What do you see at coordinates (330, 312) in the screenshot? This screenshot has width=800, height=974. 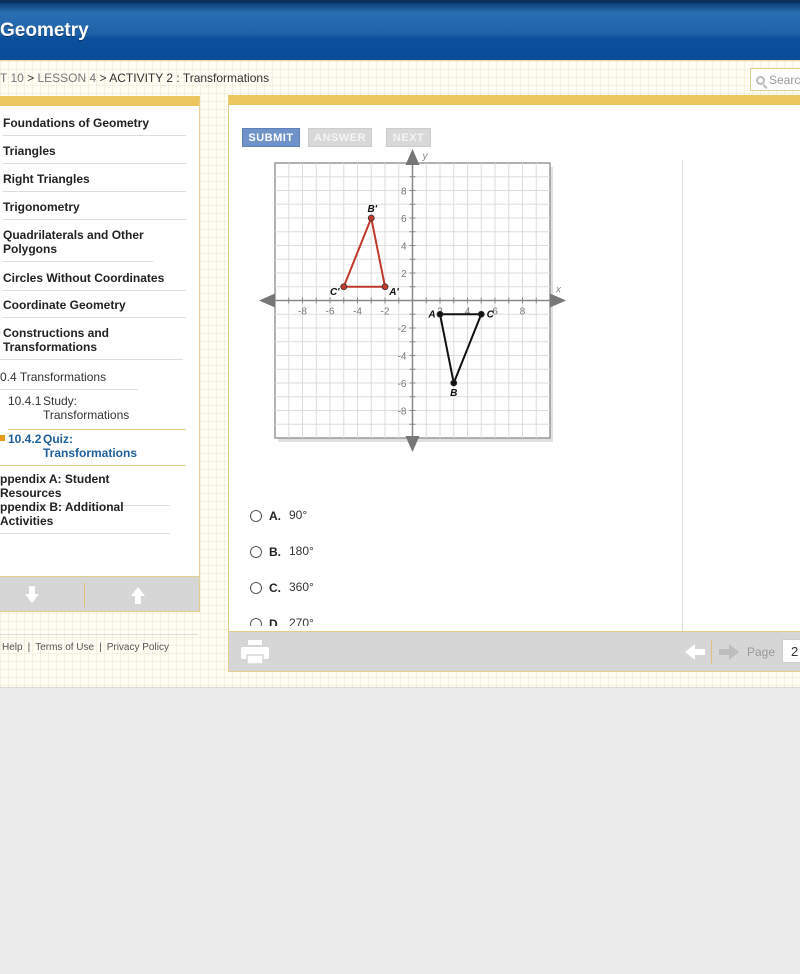 I see `x-tick-label: -6` at bounding box center [330, 312].